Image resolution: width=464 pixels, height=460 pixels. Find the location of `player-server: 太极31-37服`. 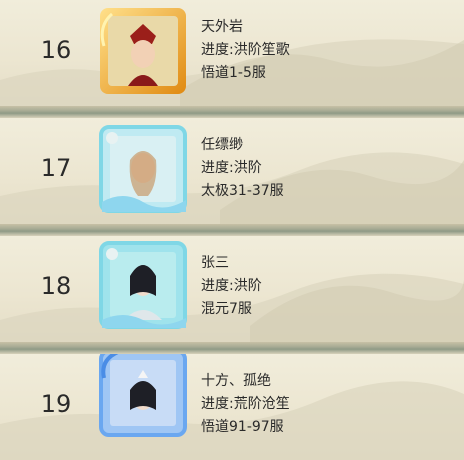

player-server: 太极31-37服 is located at coordinates (242, 191).